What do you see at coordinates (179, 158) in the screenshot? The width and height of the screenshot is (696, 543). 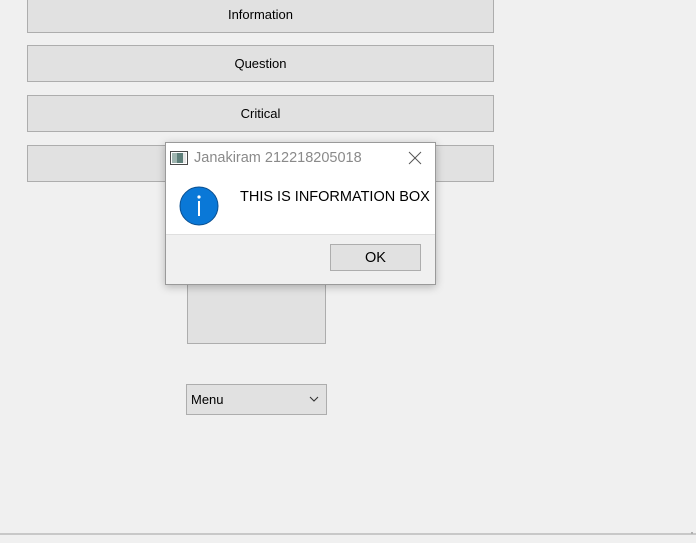 I see `window-icon` at bounding box center [179, 158].